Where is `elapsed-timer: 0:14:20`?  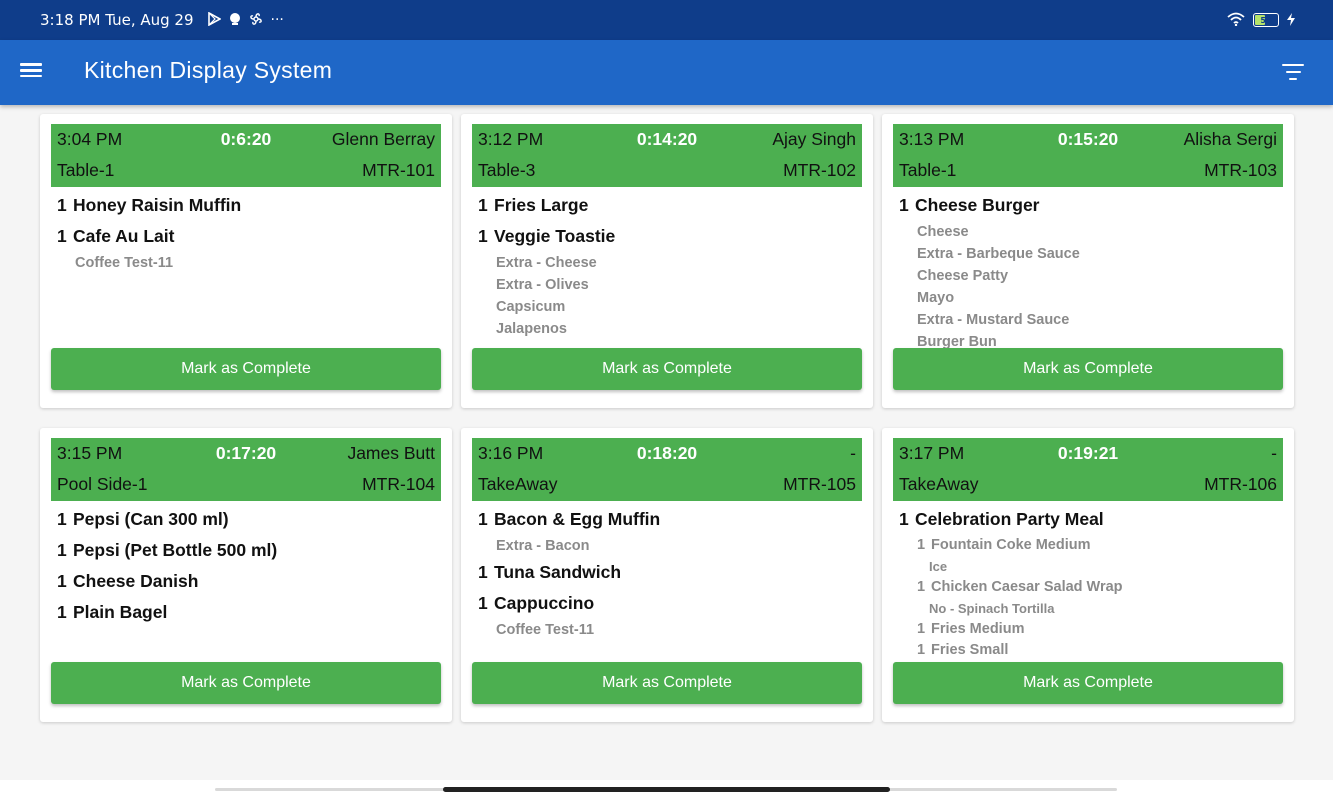 elapsed-timer: 0:14:20 is located at coordinates (667, 139).